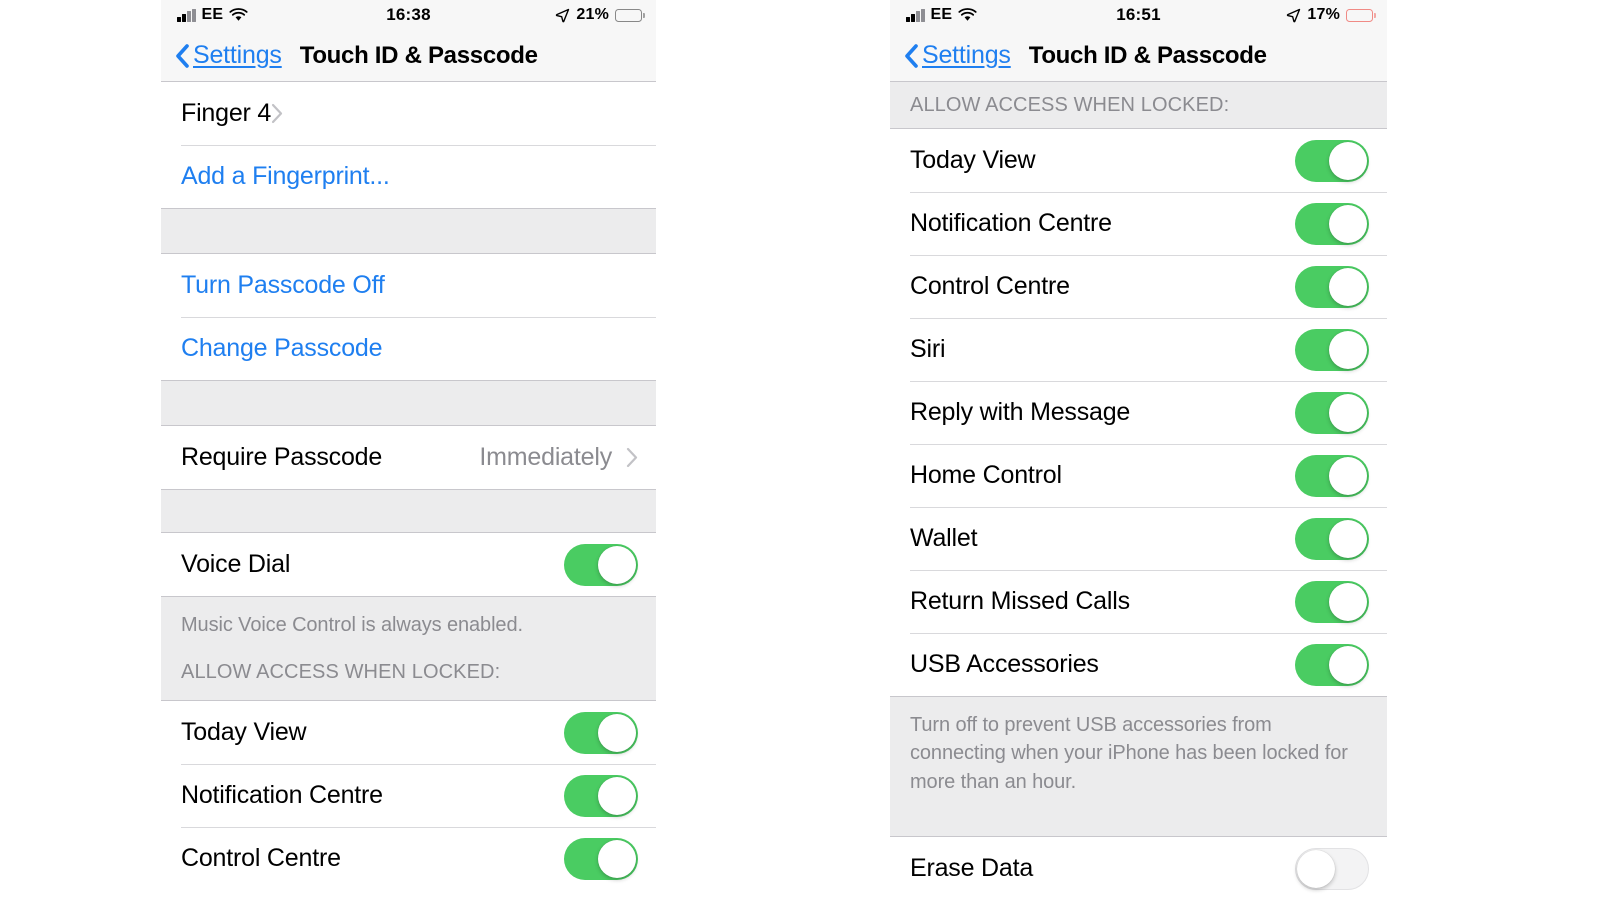 The width and height of the screenshot is (1600, 900). I want to click on row-label: Finger 4, so click(226, 113).